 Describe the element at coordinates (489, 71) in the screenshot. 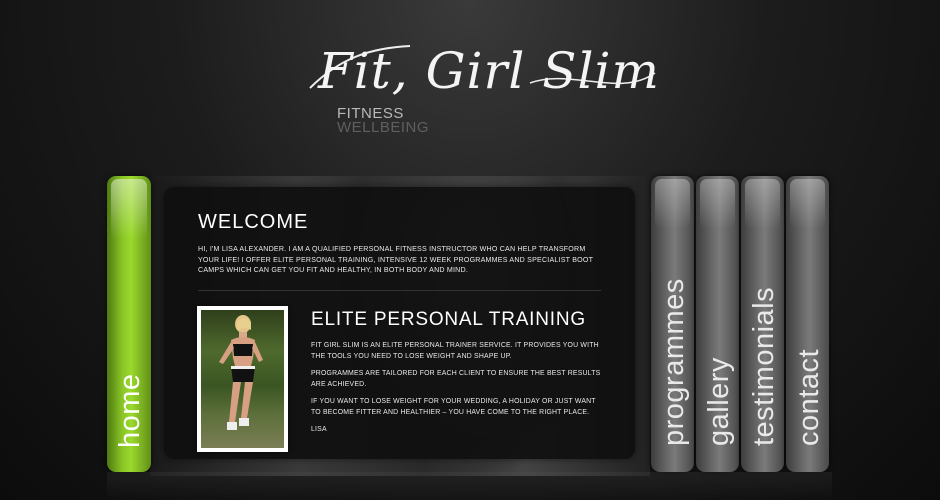

I see `logo-text: Fit, Girl Slim` at that location.